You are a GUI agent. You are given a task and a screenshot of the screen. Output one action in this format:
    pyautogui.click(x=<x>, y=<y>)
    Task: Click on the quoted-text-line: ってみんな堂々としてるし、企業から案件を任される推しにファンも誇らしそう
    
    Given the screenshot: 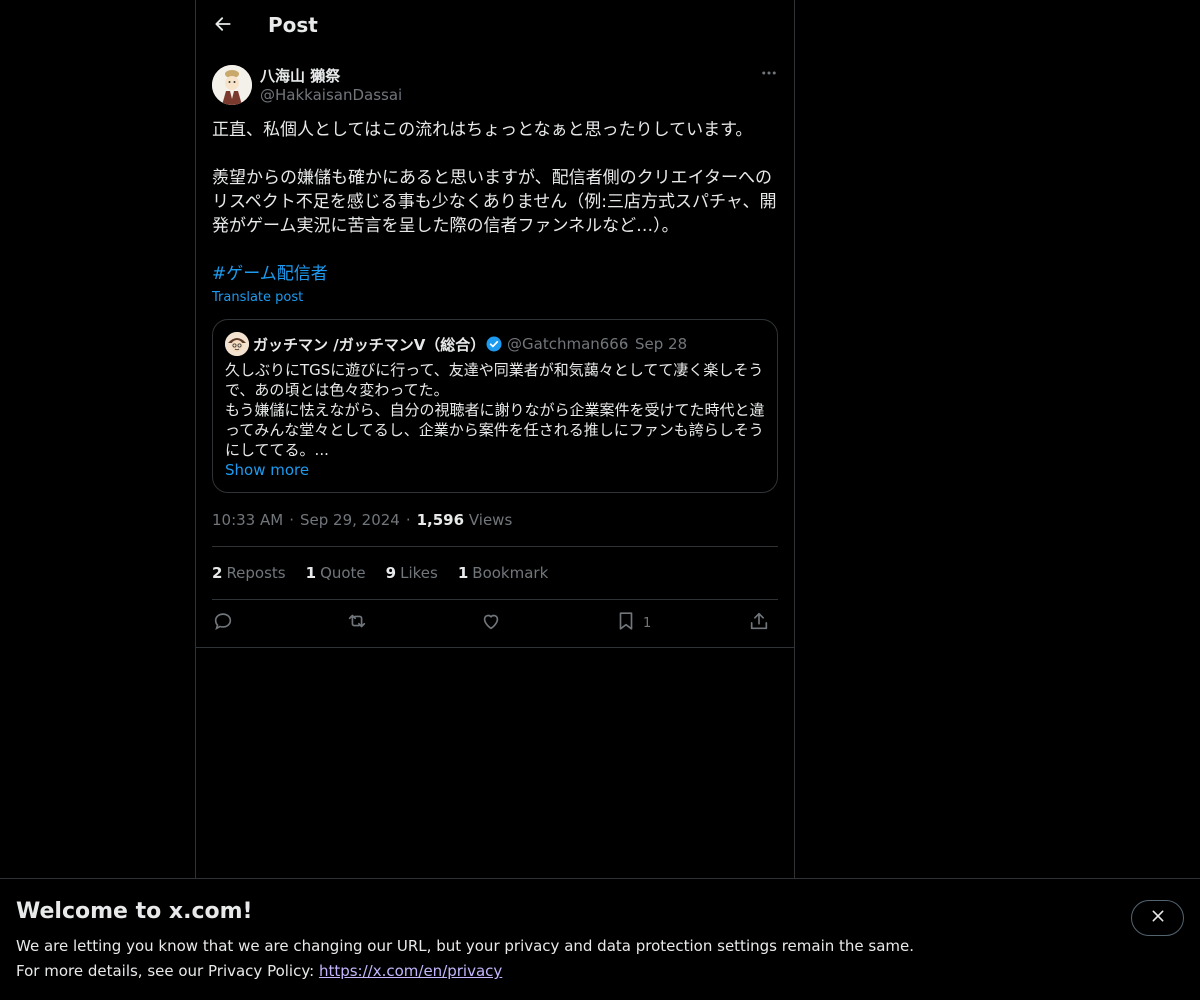 What is the action you would take?
    pyautogui.click(x=494, y=430)
    